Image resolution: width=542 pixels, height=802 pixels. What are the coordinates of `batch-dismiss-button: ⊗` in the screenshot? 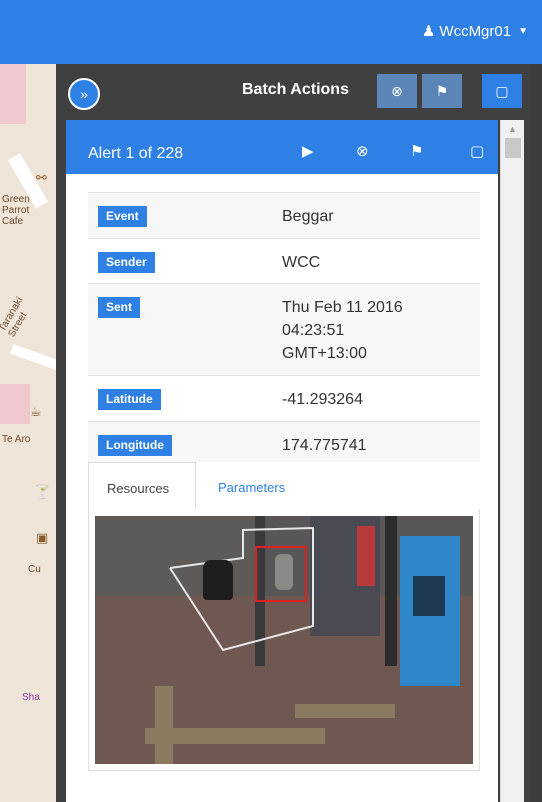 It's located at (397, 91).